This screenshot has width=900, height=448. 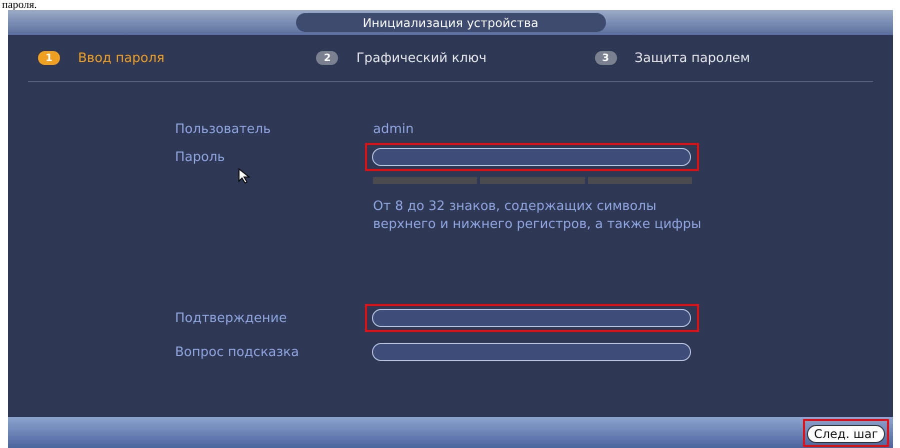 What do you see at coordinates (237, 352) in the screenshot?
I see `field-label: Вопрос подсказка` at bounding box center [237, 352].